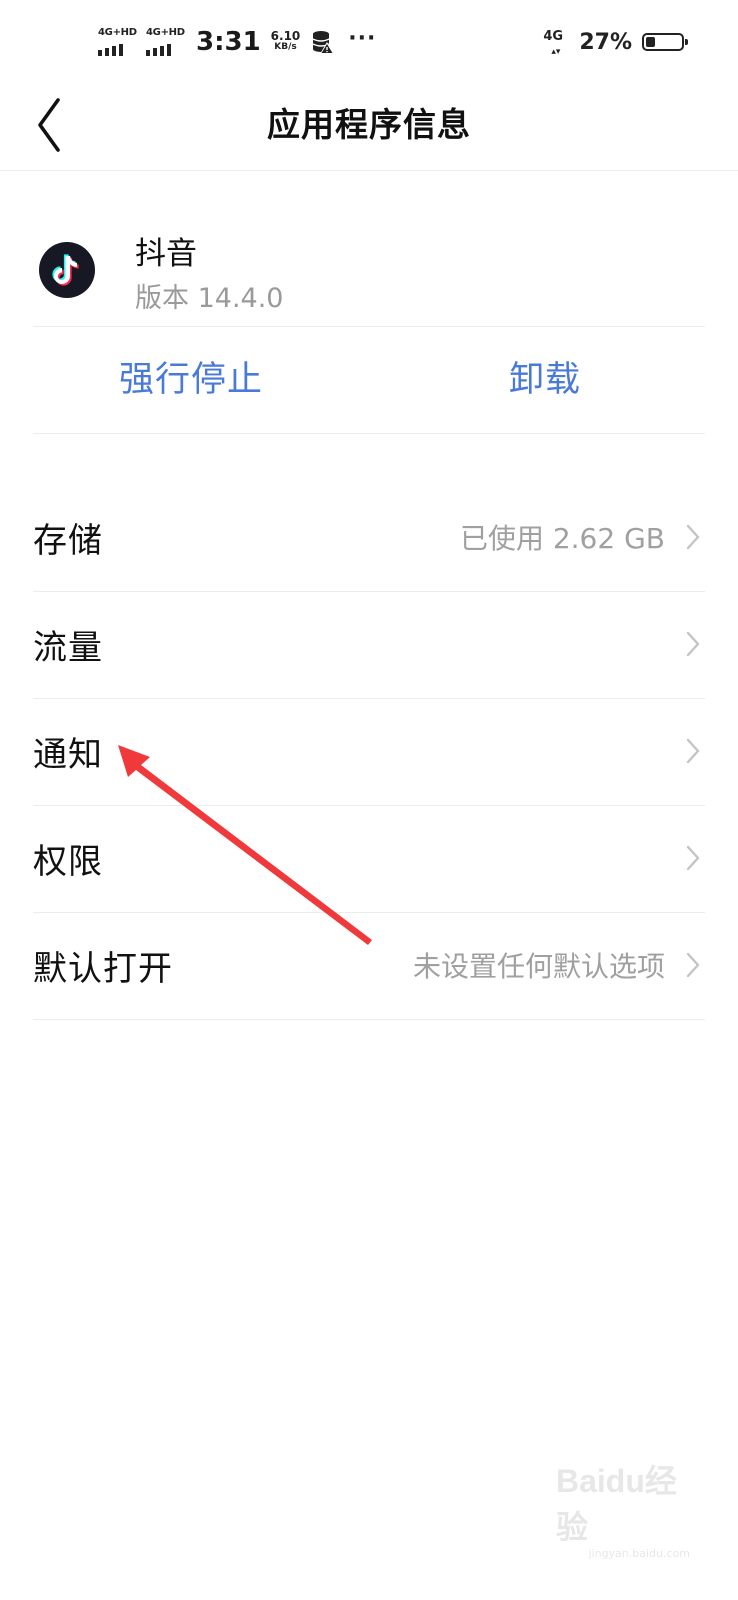  What do you see at coordinates (68, 648) in the screenshot?
I see `row-label: 流量` at bounding box center [68, 648].